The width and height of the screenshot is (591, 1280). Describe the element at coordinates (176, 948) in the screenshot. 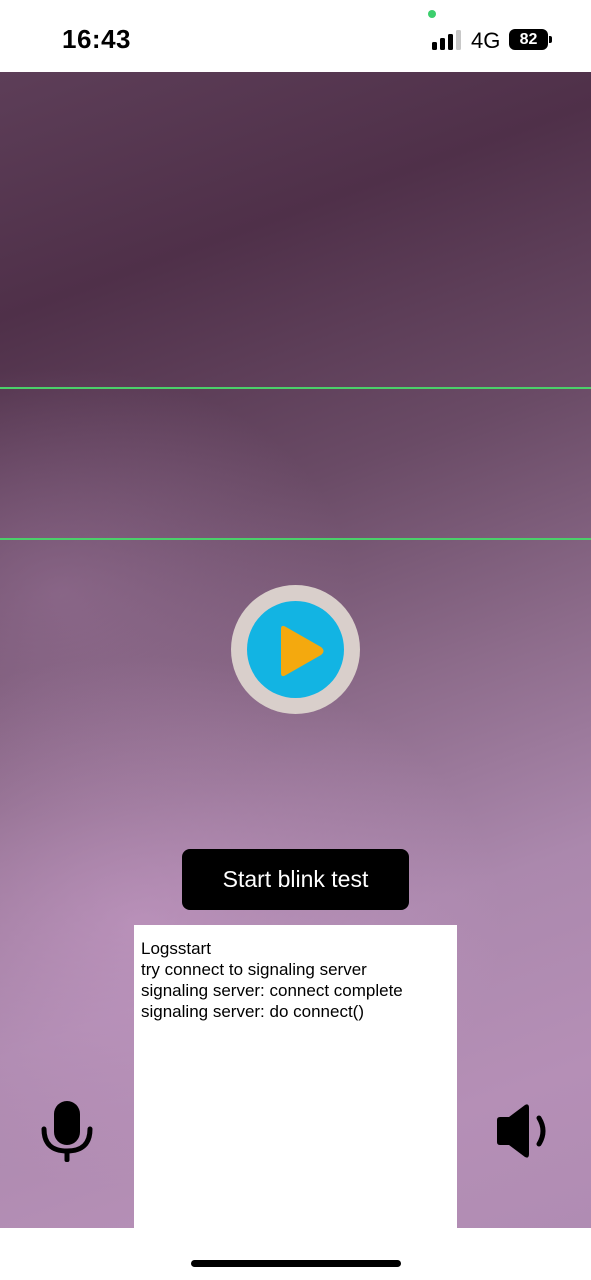

I see `log-line: Logsstart` at that location.